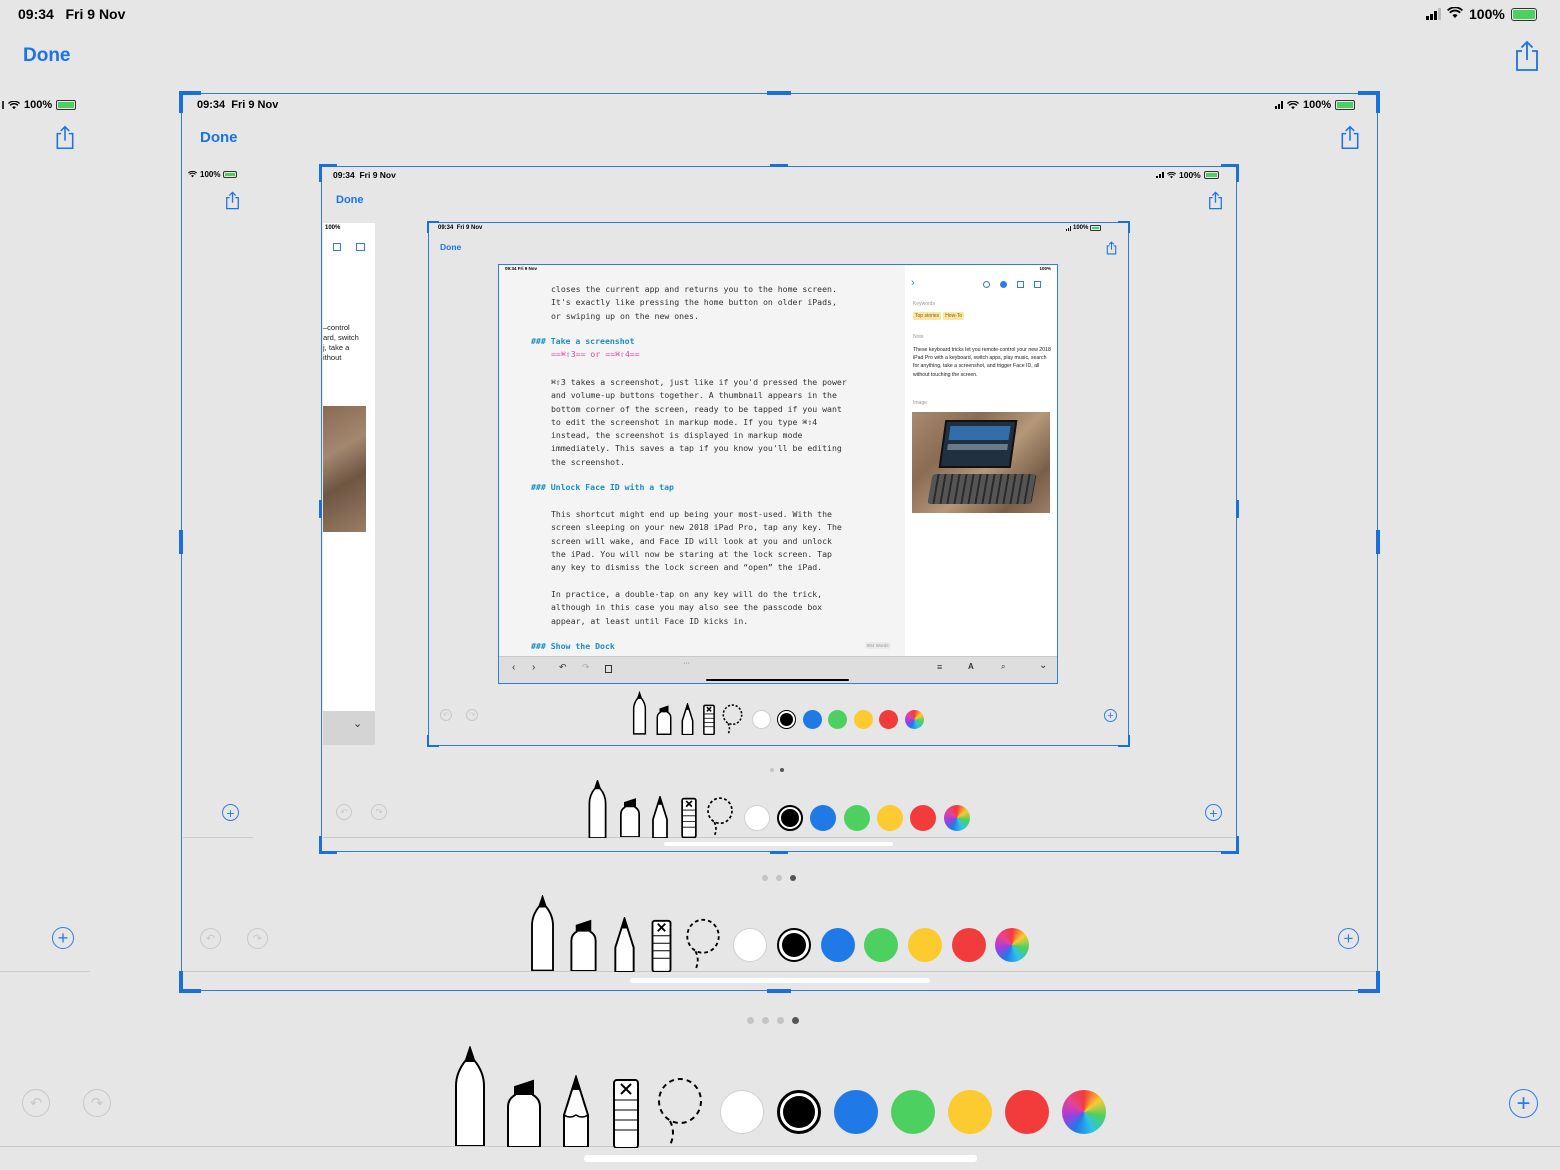 Image resolution: width=1560 pixels, height=1170 pixels. What do you see at coordinates (686, 663) in the screenshot?
I see `more-icon: ···` at bounding box center [686, 663].